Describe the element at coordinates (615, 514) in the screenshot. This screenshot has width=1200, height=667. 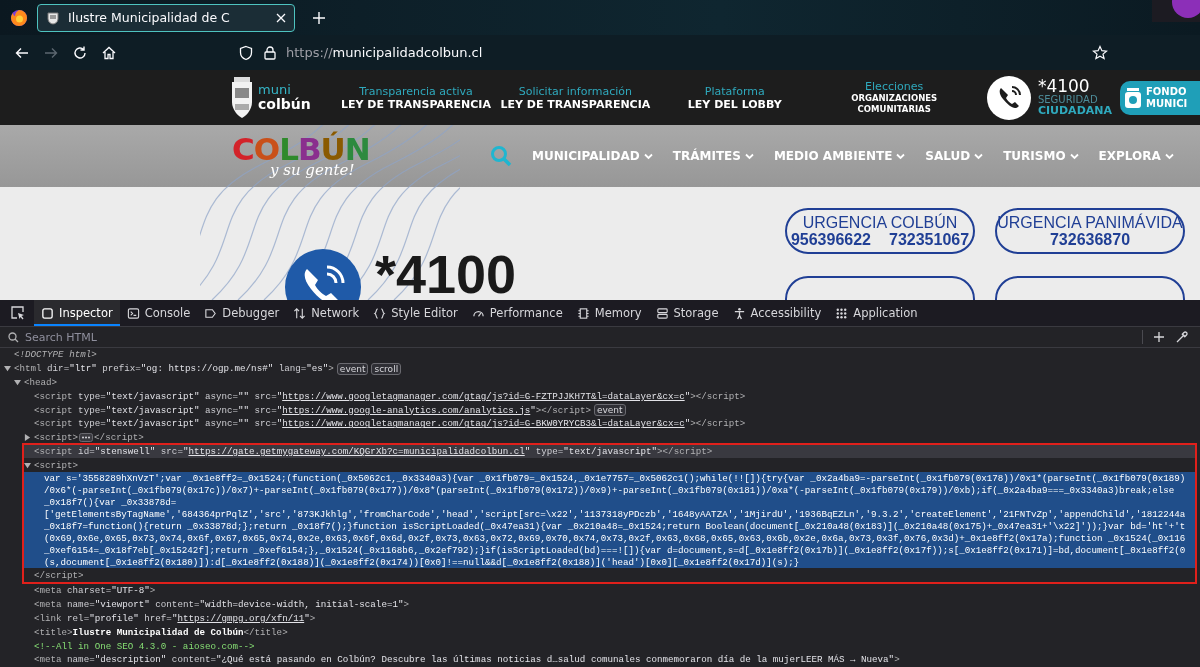
I see `code-text-line: ['getElementsByTagName','684364prPqlZ','src','873KJkhlg','fromCharCode','head','script[src=\x22','1137318yPDczb','1648yAATZA','1MjirdU','1936BqEZLn','9.3.2','createElement','21FNTvZp','appendChild','1812244a` at that location.